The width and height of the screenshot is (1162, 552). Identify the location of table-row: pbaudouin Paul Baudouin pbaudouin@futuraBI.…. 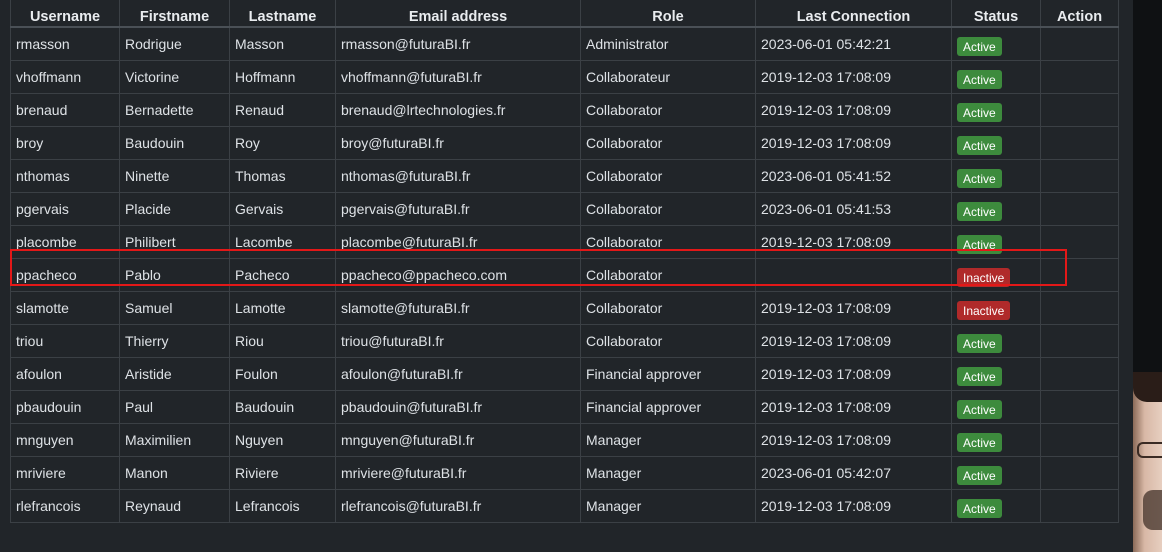
(564, 407).